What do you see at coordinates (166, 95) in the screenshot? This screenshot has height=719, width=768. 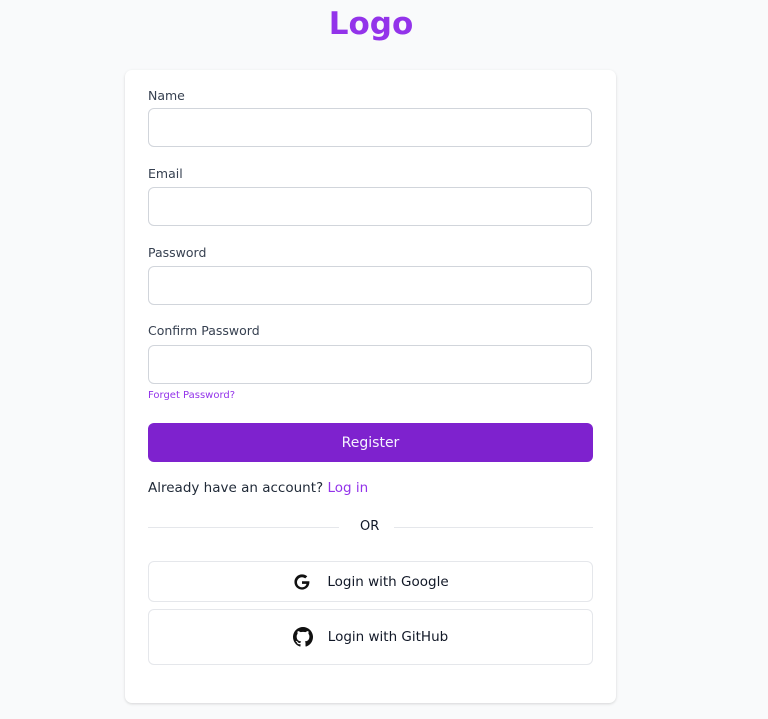 I see `name-label: Name` at bounding box center [166, 95].